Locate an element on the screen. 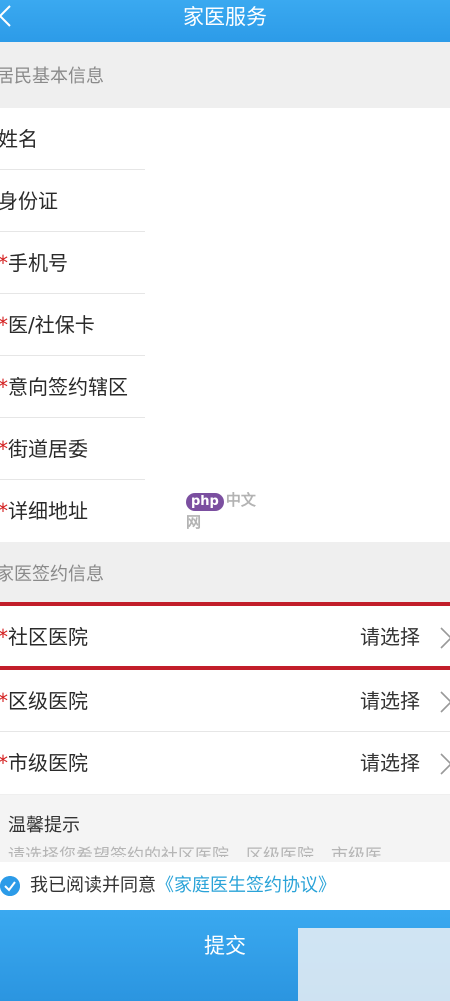 Image resolution: width=450 pixels, height=1001 pixels. select-district-hospital: *区级医院 请选择 is located at coordinates (225, 701).